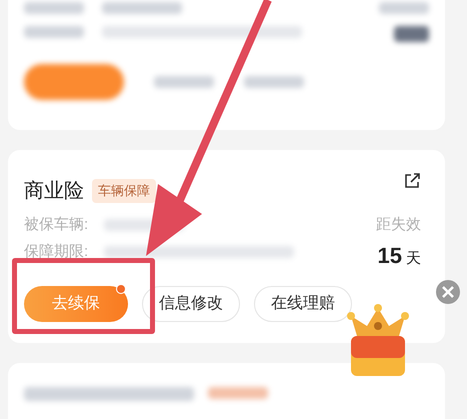 The height and width of the screenshot is (419, 467). What do you see at coordinates (56, 252) in the screenshot?
I see `field-label: 保障期限:` at bounding box center [56, 252].